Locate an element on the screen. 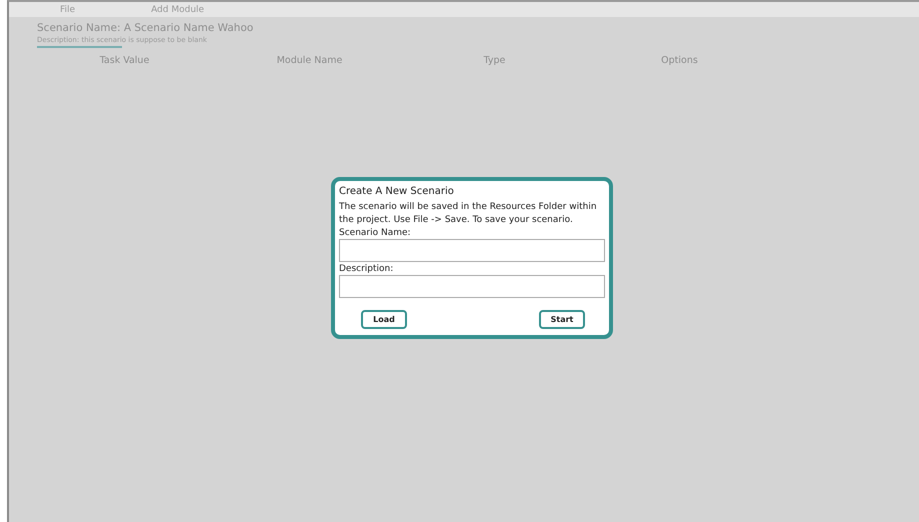  column-header: Task Value is located at coordinates (124, 60).